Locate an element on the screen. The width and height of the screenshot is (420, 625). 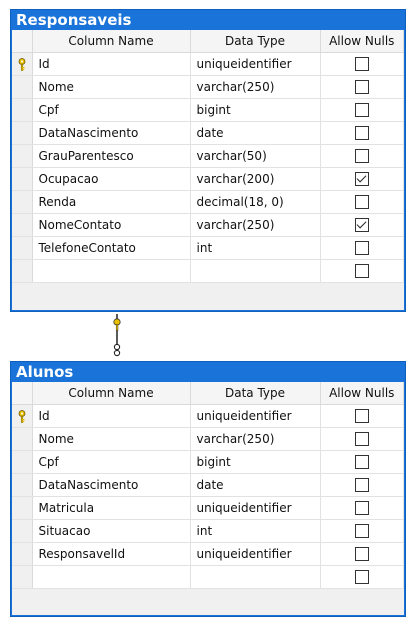
table-row: TelefoneContato int is located at coordinates (208, 248).